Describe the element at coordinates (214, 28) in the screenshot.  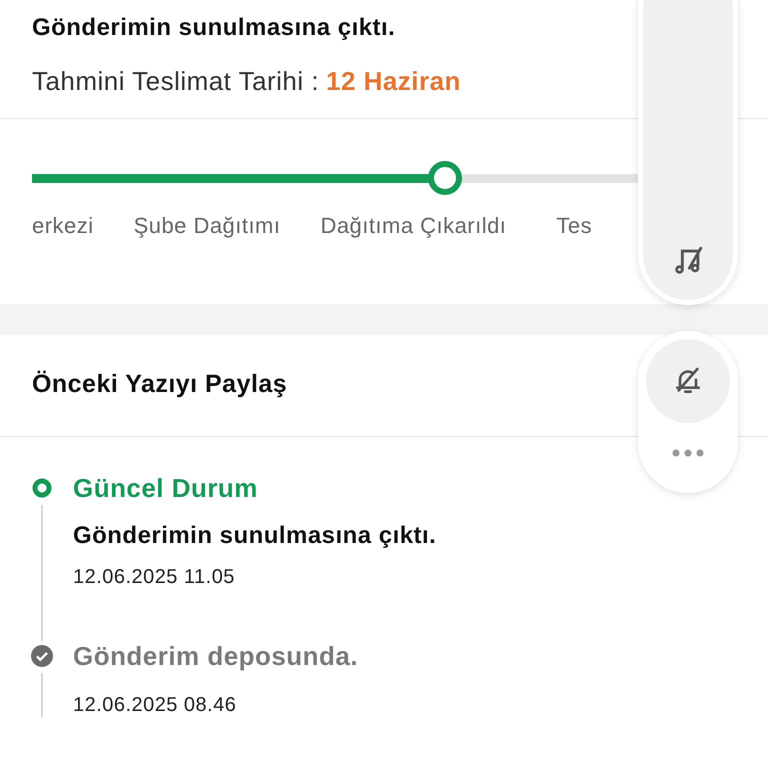
I see `status-title: Gönderimin sunulmasına çıktı.` at that location.